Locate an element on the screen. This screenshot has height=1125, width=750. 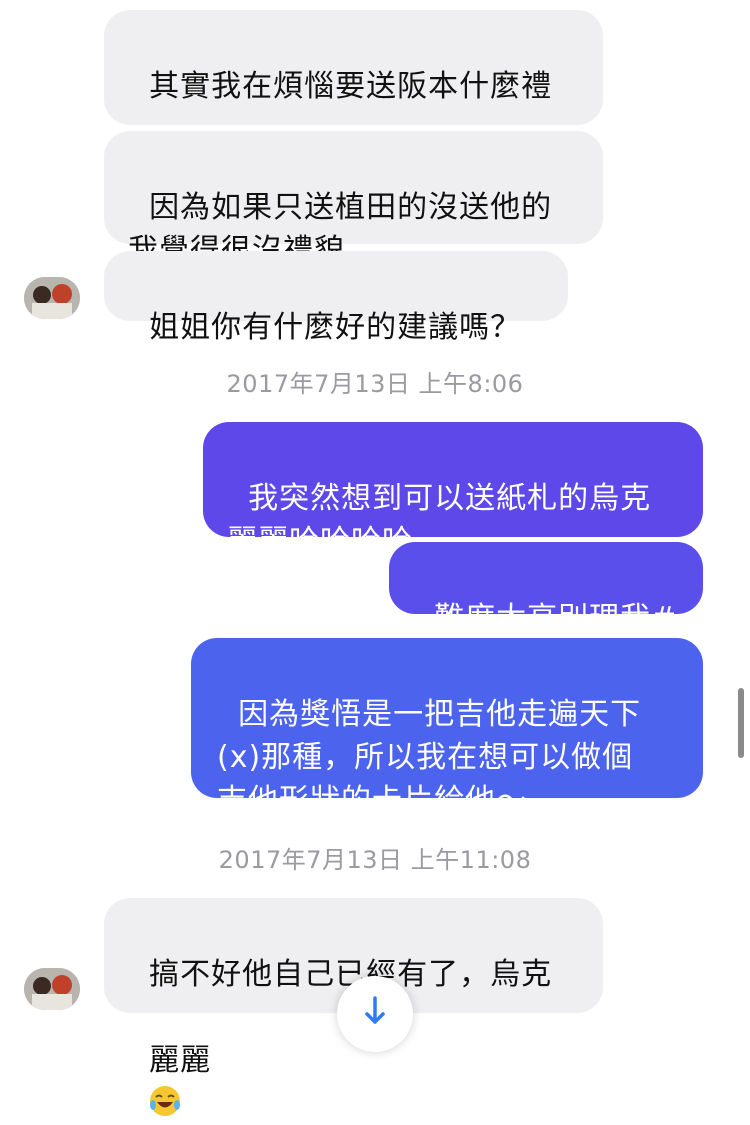
jump-to-latest-button is located at coordinates (375, 1014).